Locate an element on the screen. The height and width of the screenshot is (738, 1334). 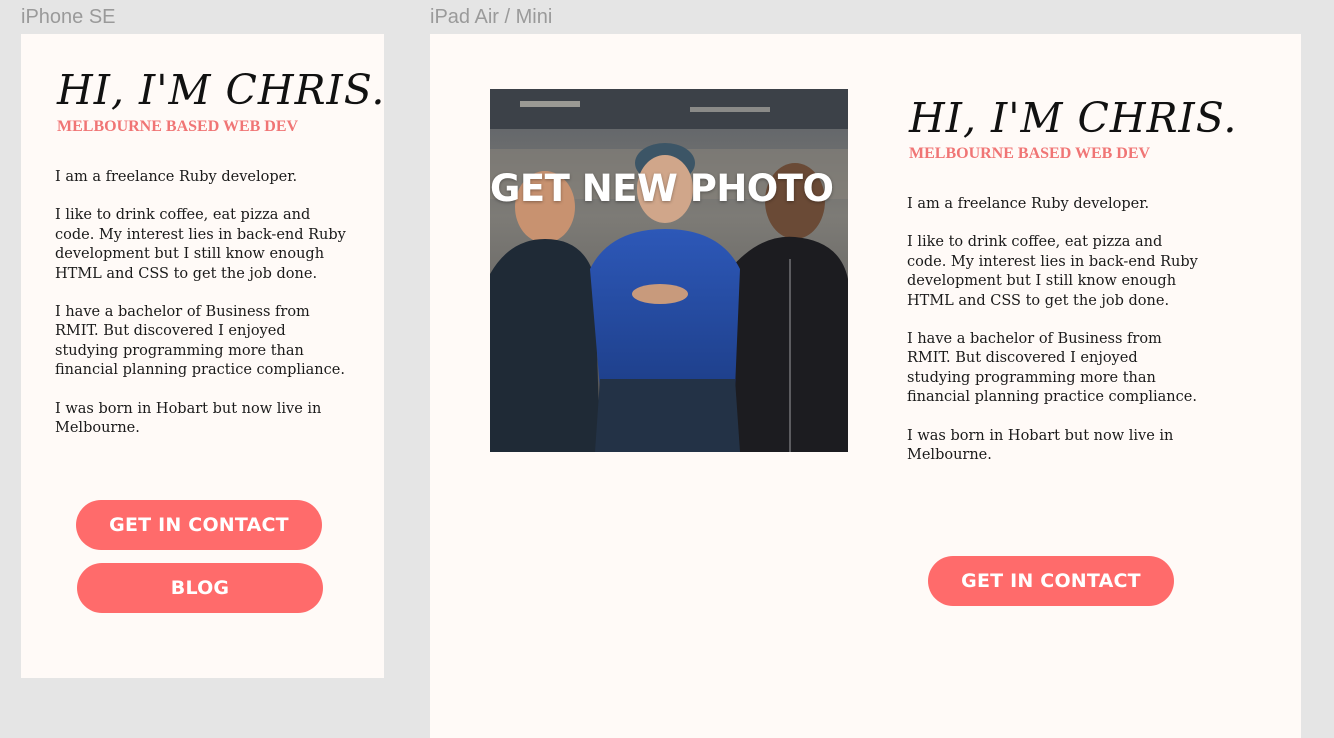
profile-photo-image is located at coordinates (669, 270).